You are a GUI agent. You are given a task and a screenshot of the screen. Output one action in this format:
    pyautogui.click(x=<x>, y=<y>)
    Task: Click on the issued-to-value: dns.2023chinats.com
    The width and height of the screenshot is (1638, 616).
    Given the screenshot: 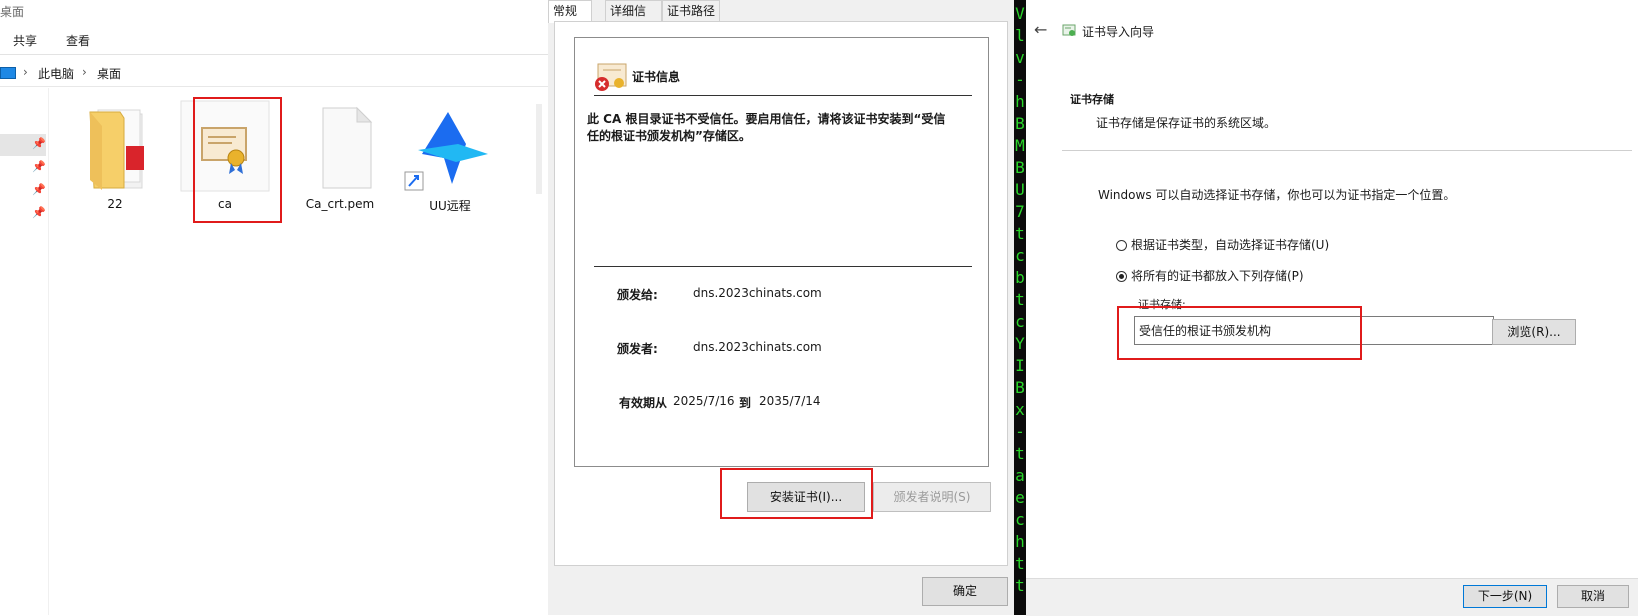 What is the action you would take?
    pyautogui.click(x=757, y=293)
    